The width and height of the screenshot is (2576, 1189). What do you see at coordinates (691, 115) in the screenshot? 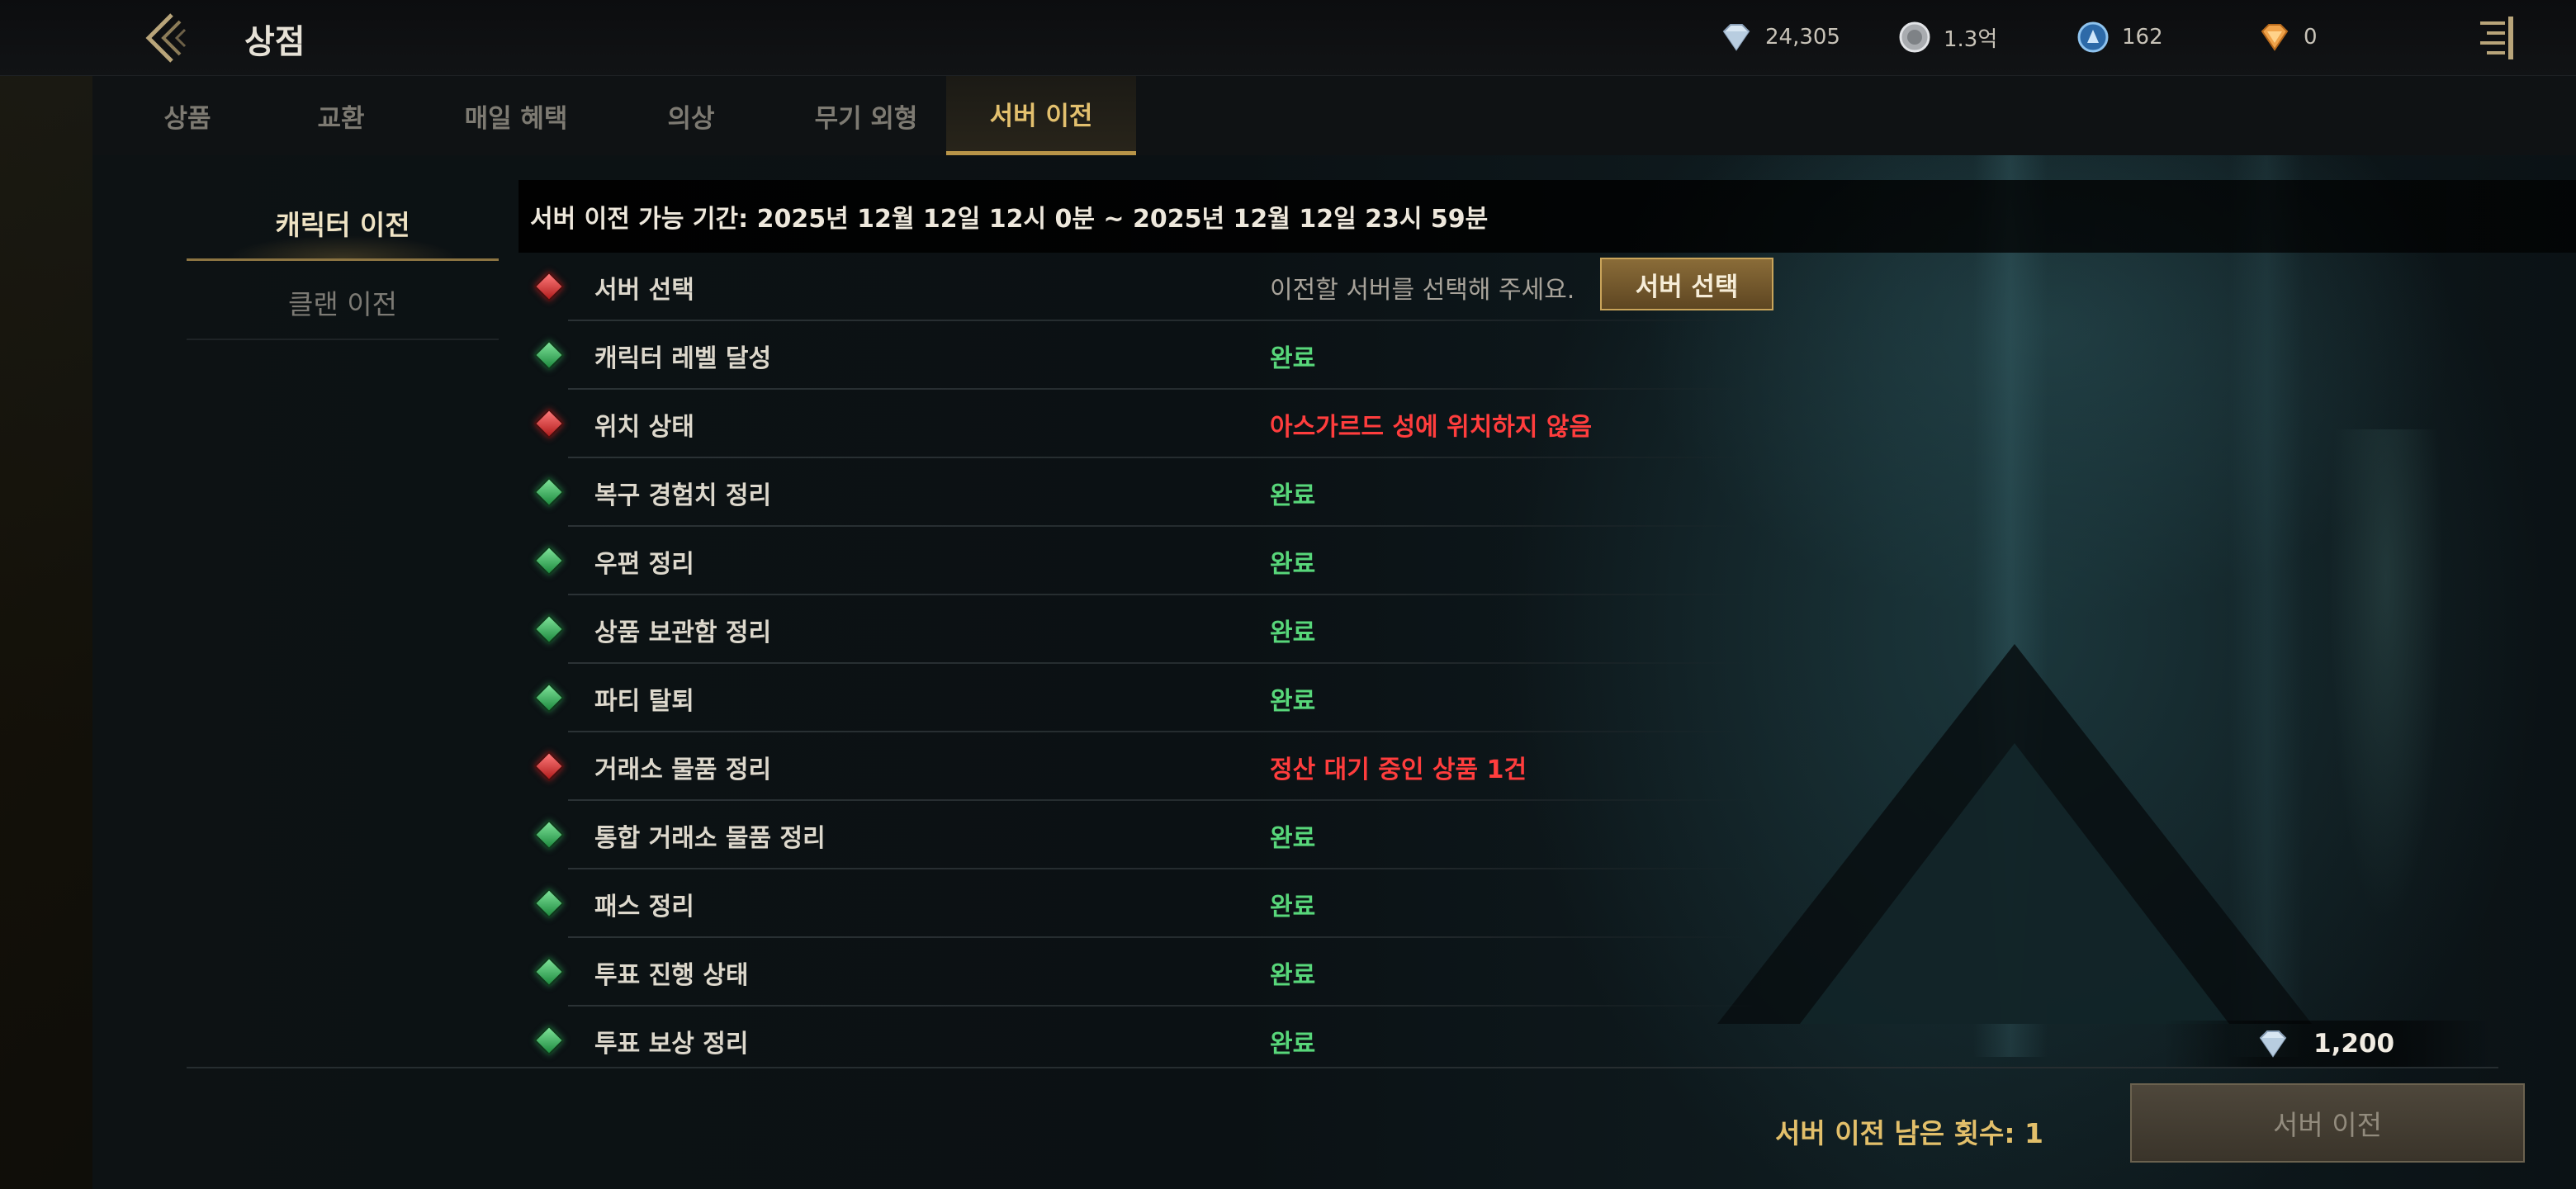
I see `tab-costume: 의상` at bounding box center [691, 115].